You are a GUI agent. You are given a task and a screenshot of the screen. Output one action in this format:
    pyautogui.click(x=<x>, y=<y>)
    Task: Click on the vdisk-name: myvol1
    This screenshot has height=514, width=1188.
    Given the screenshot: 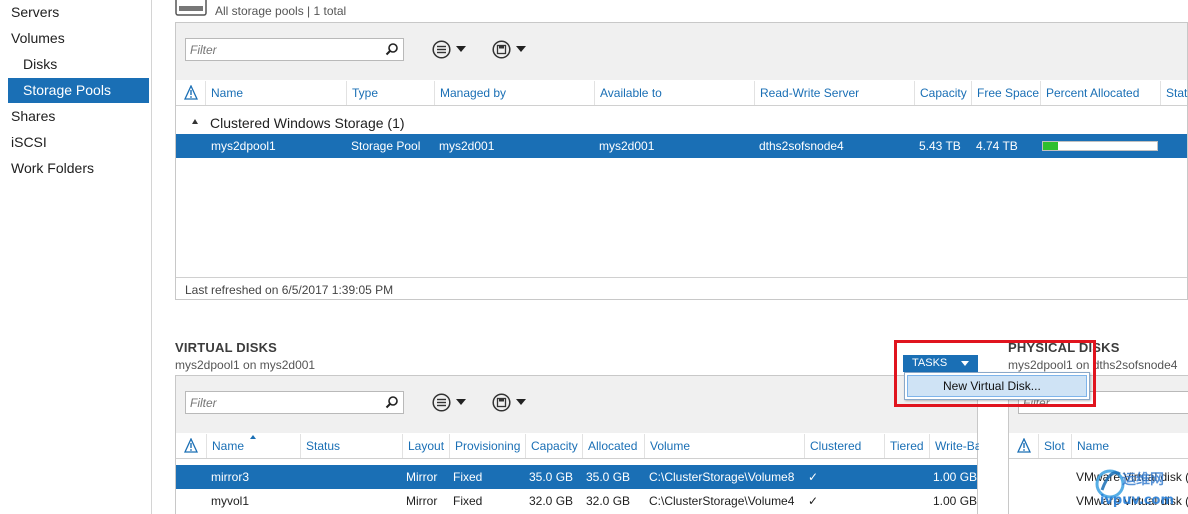 What is the action you would take?
    pyautogui.click(x=230, y=501)
    